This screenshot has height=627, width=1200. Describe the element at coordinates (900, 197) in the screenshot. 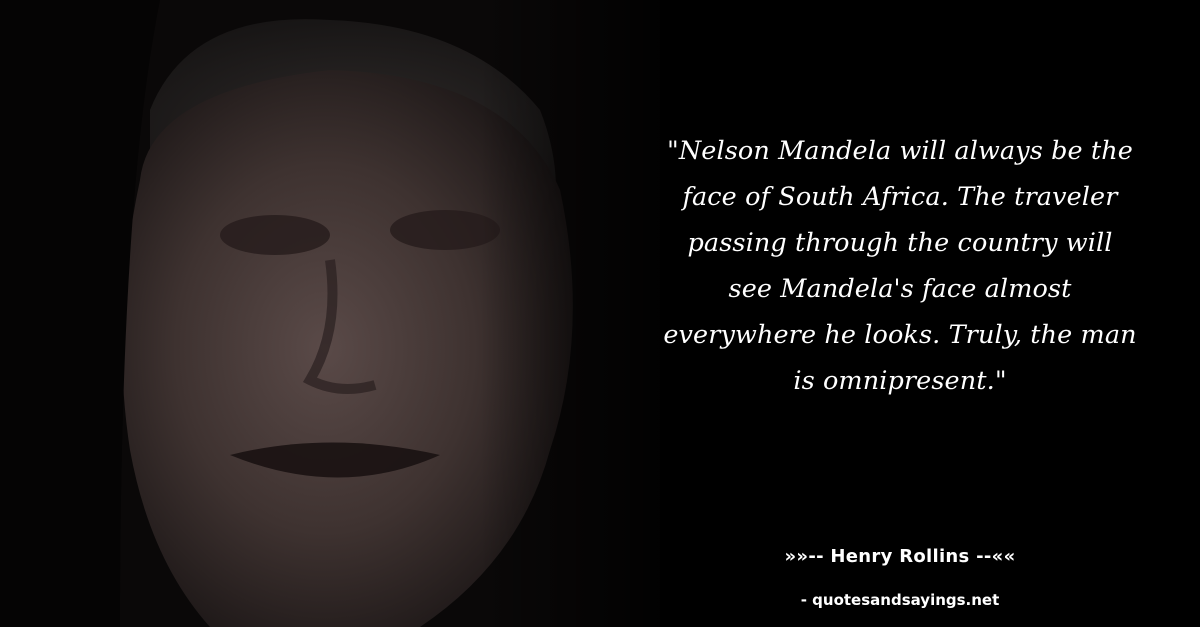

I see `quote-line: face of South Africa. The traveler` at that location.